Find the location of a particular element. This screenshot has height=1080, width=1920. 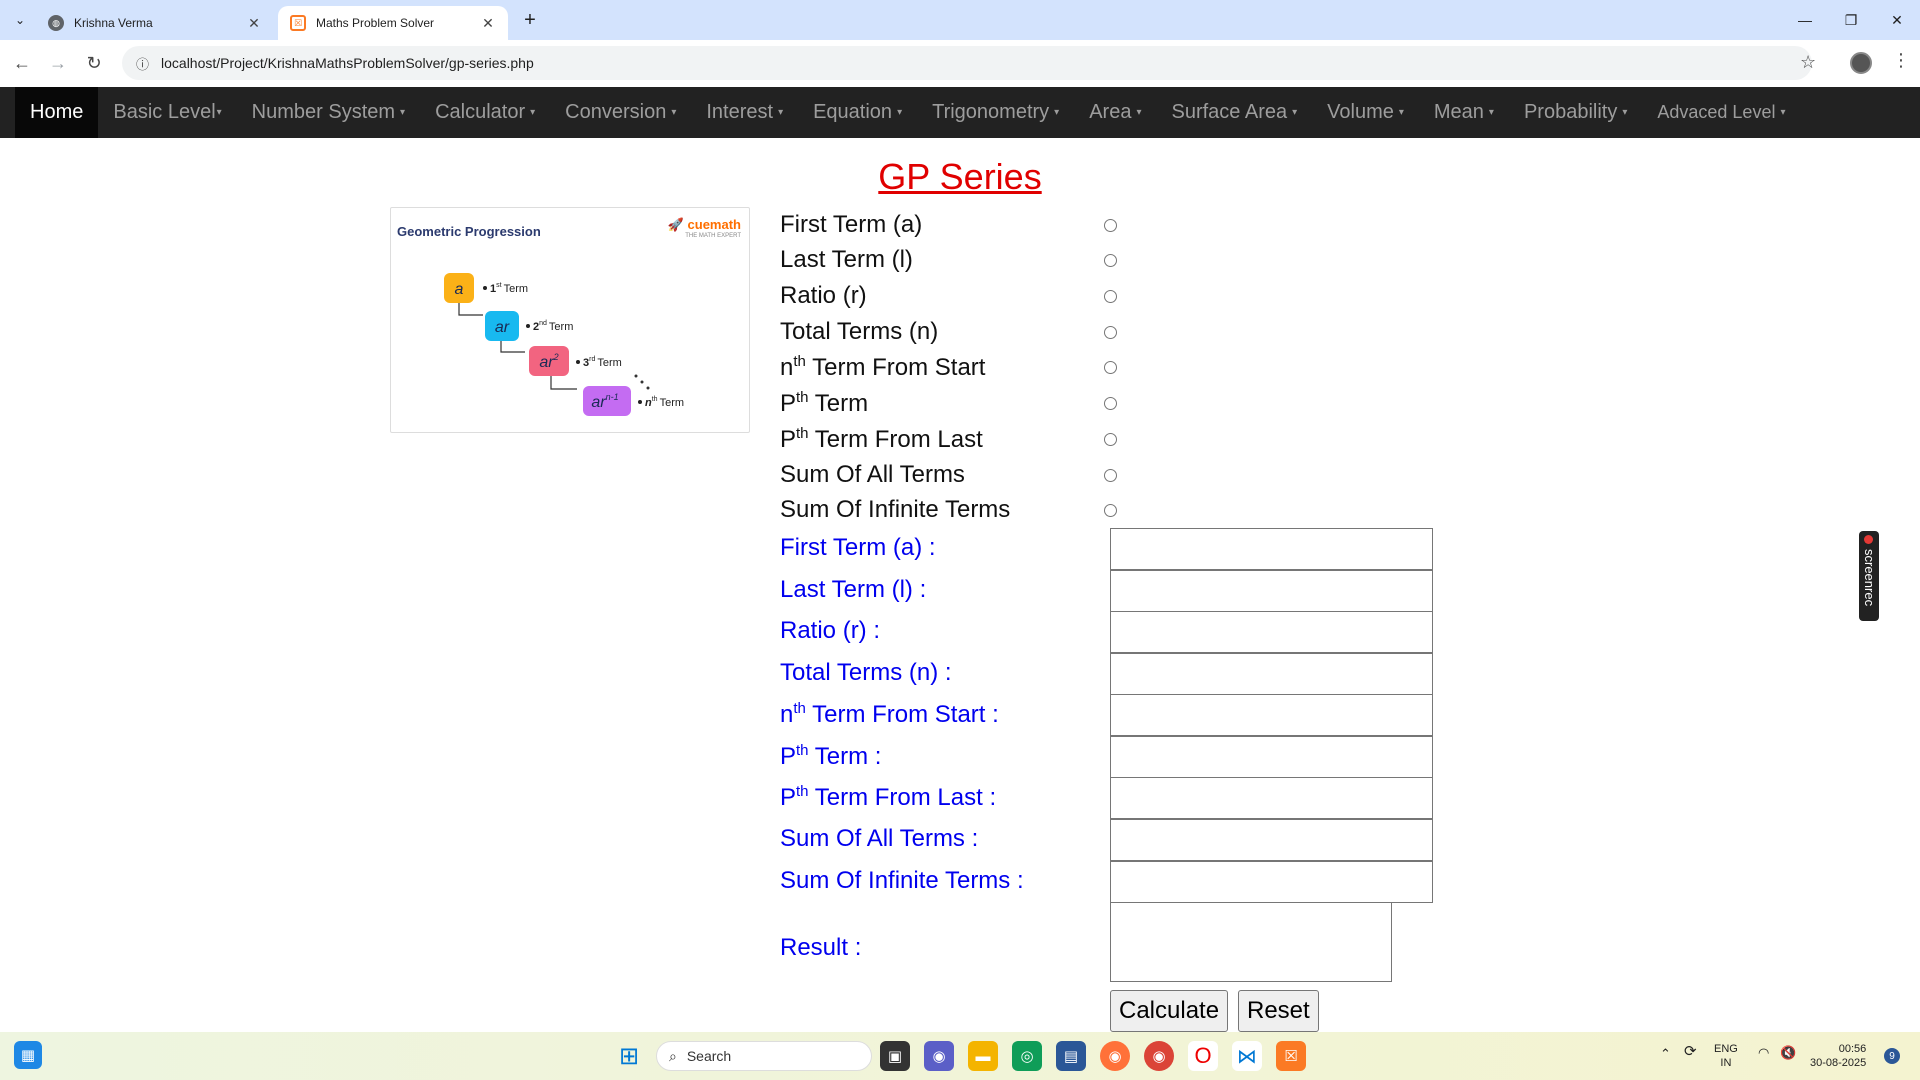

first-term-input is located at coordinates (1271, 549).